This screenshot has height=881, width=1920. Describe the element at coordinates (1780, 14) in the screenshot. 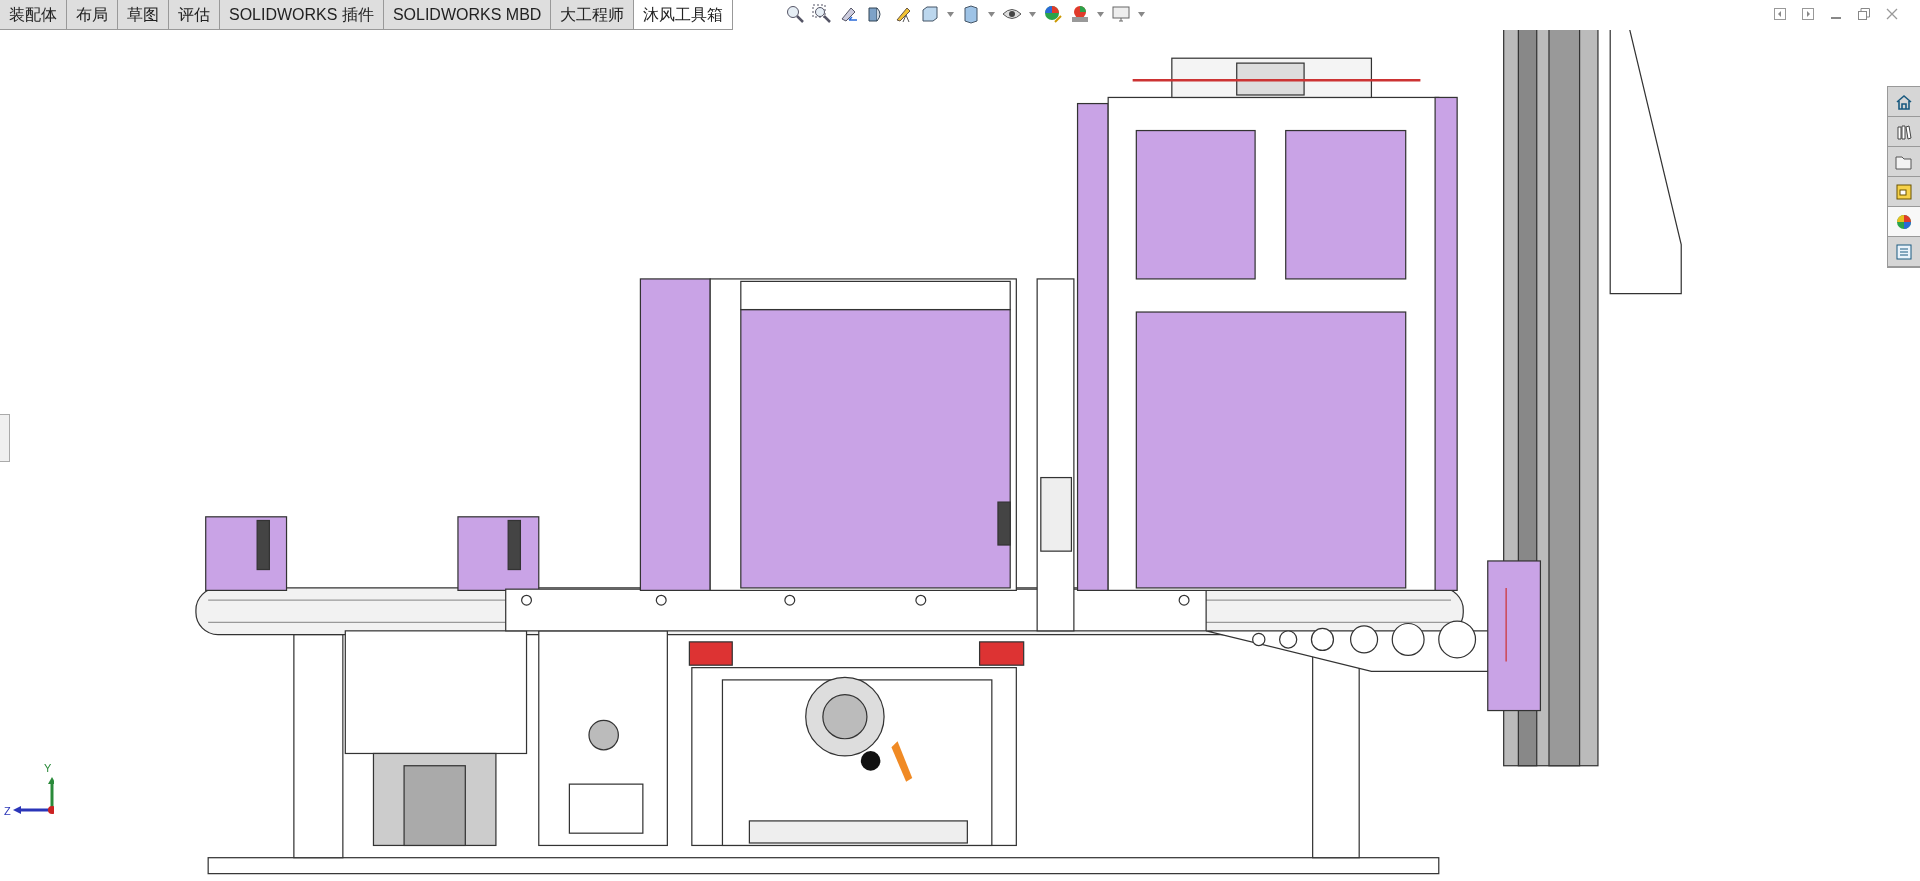

I see `previous-window-icon` at that location.